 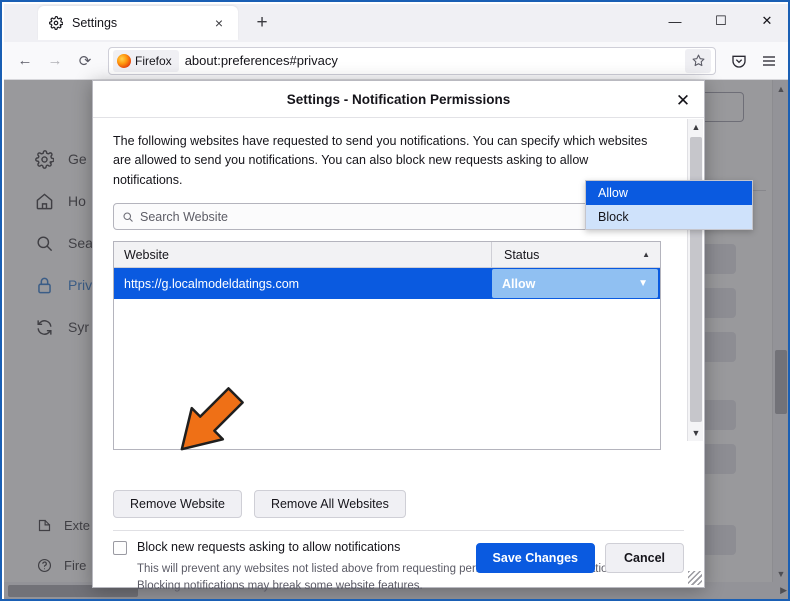 I want to click on tab-settings: Settings ×, so click(x=138, y=23).